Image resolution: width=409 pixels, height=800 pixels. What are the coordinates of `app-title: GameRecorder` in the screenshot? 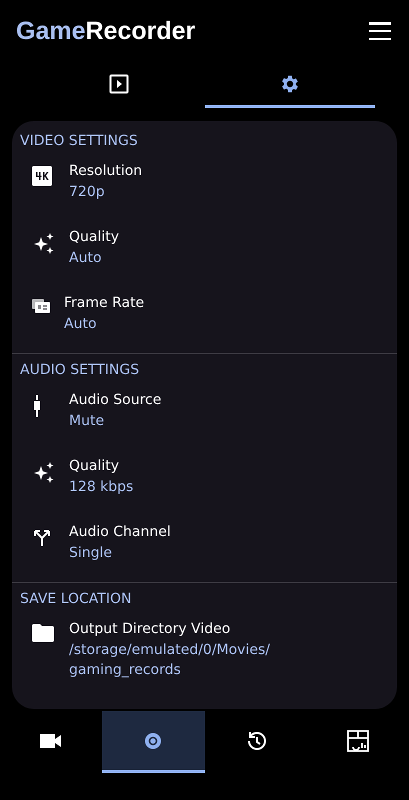 It's located at (106, 31).